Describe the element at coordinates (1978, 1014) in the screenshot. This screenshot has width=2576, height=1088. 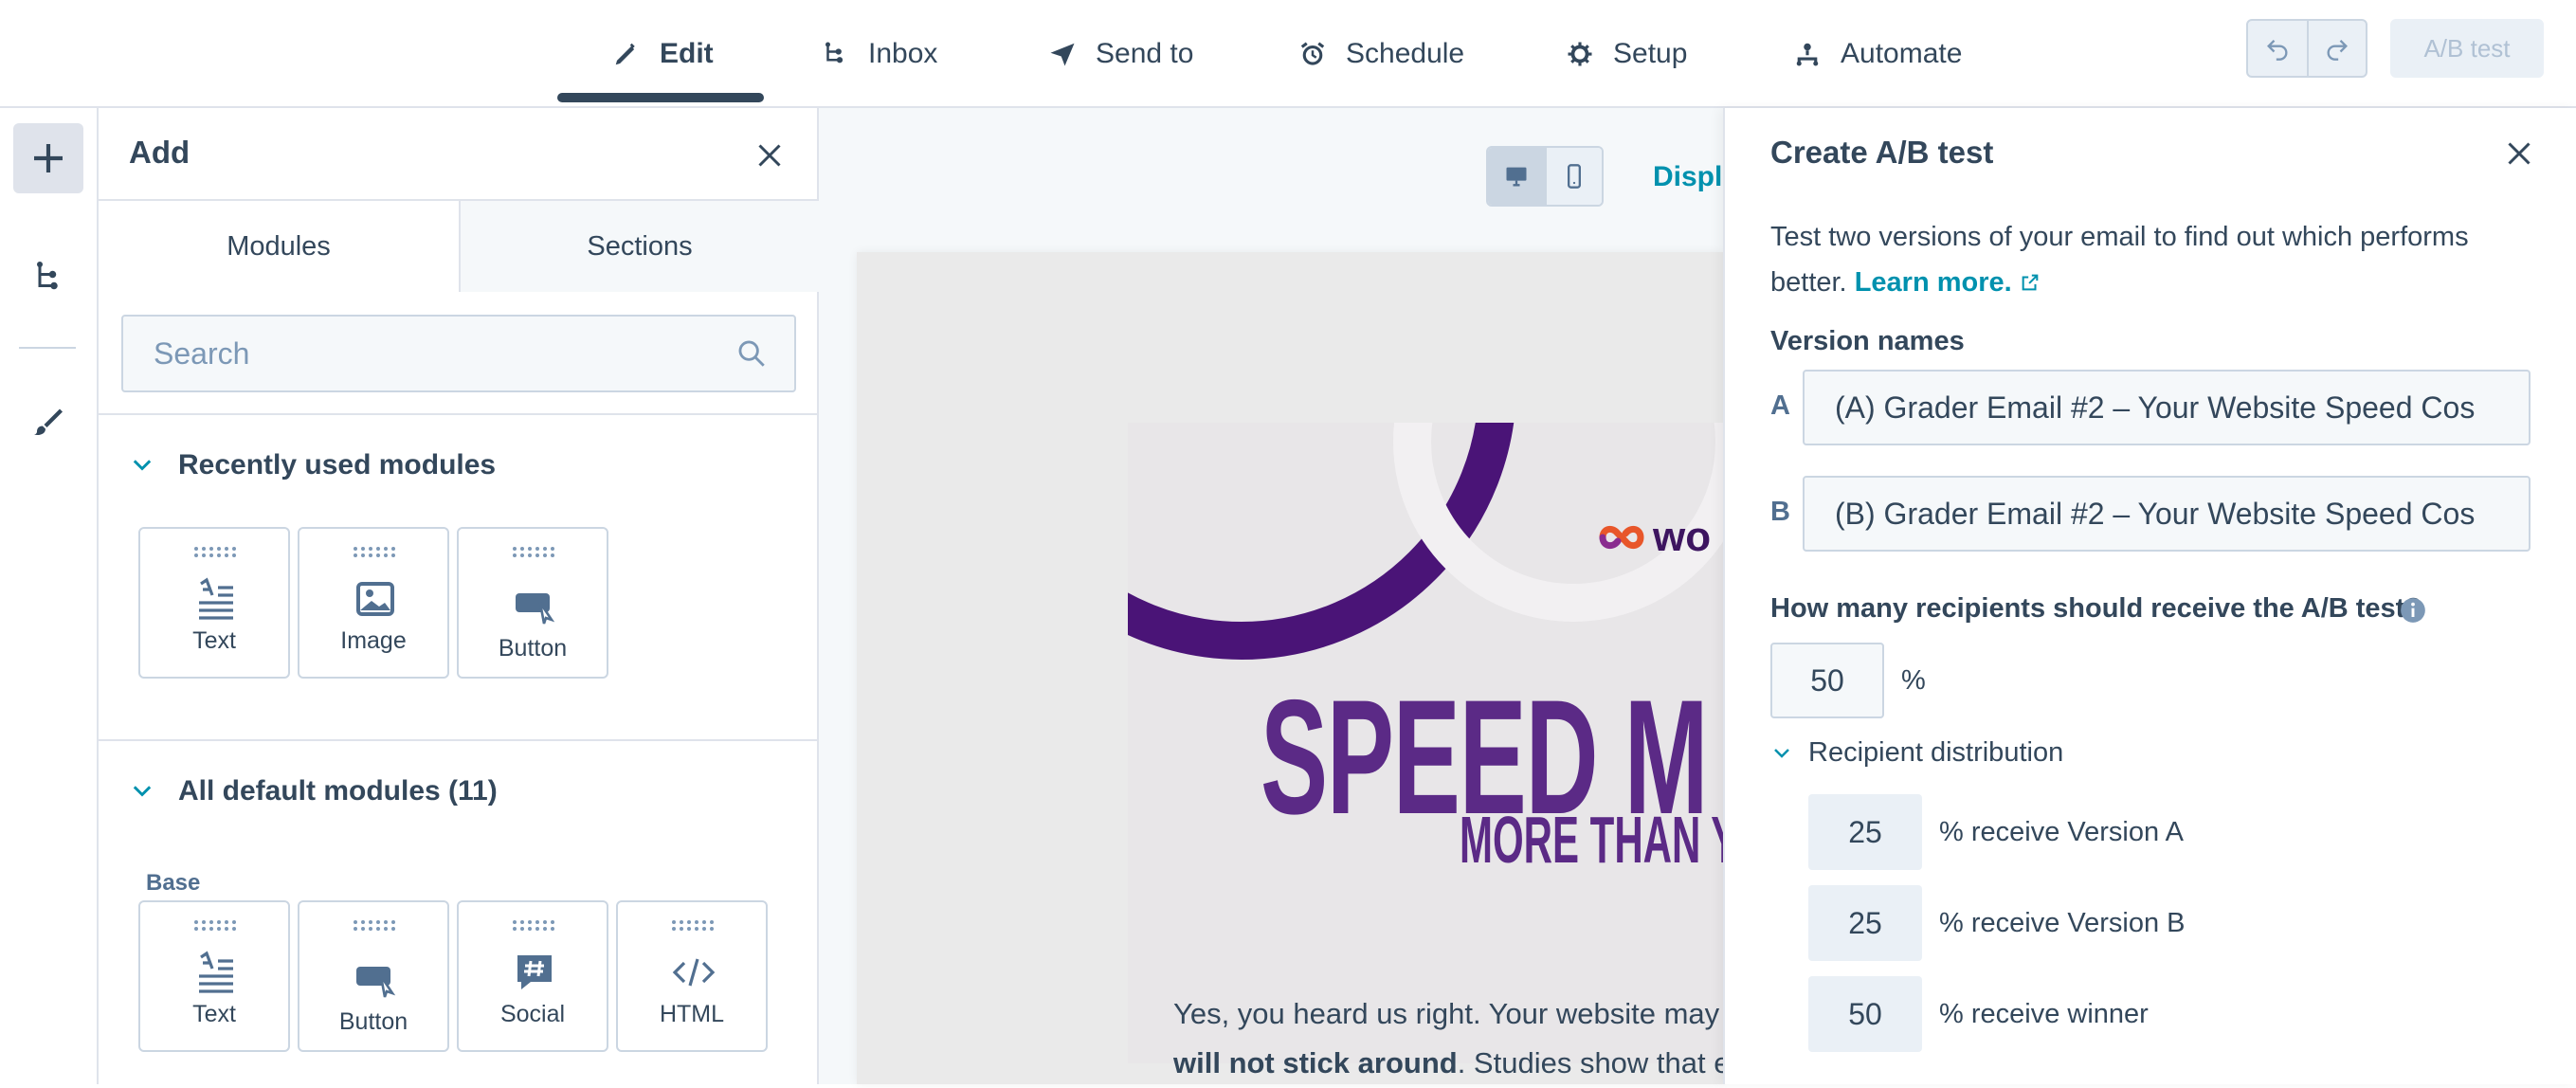
I see `distribution-row-winner: 50 % receive winner` at that location.